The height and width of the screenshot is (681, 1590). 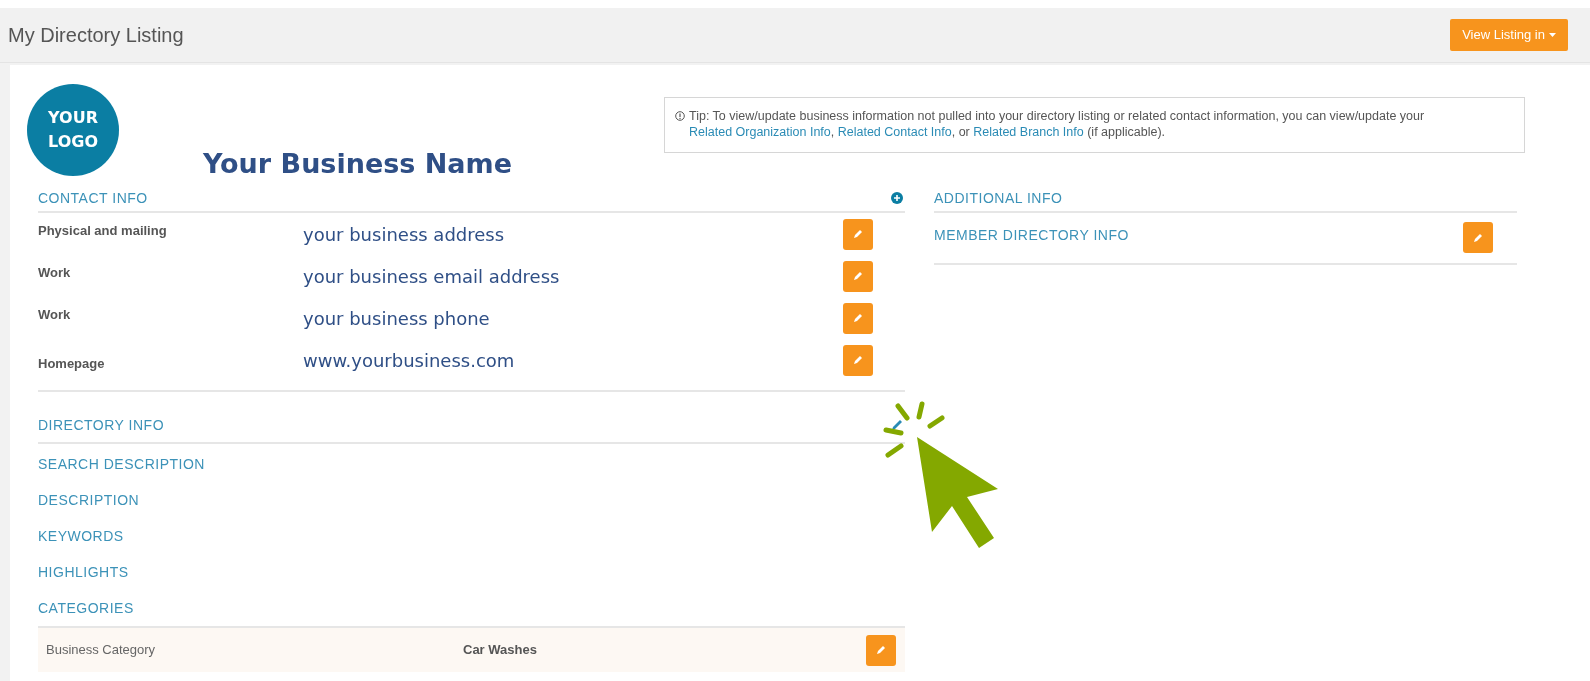 I want to click on subsection-heading: MEMBER DIRECTORY INFO, so click(x=1031, y=235).